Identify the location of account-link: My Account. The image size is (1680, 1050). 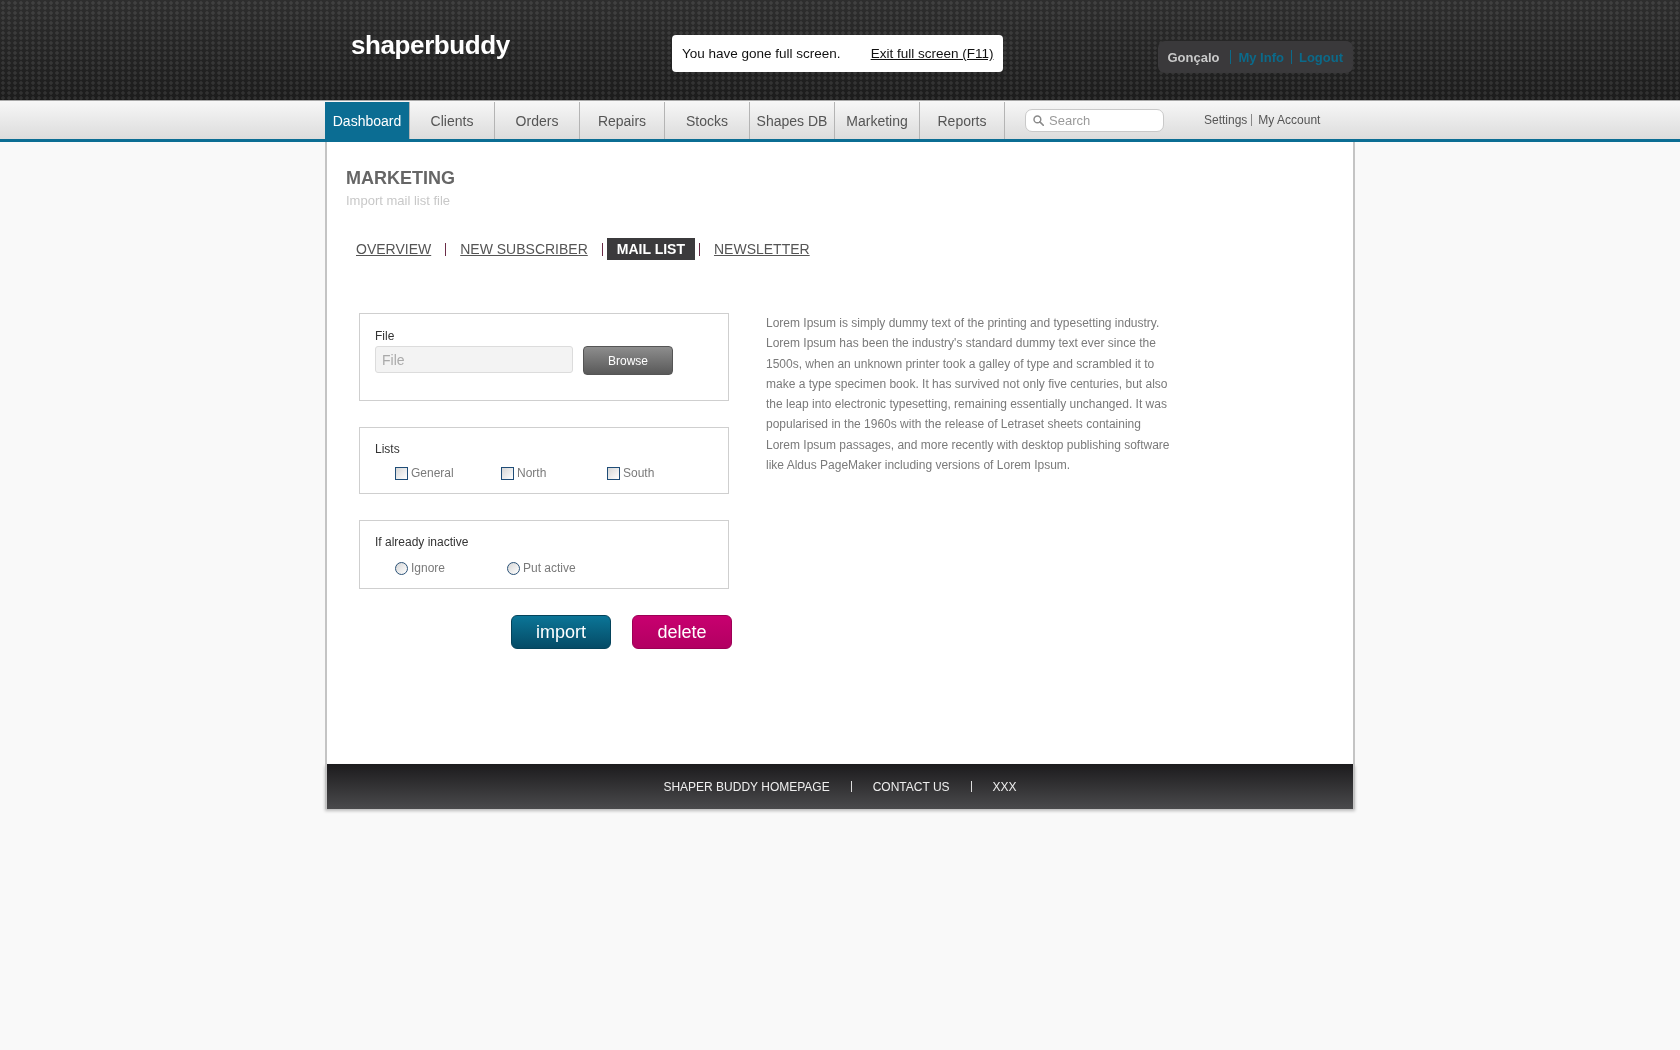
(1289, 120).